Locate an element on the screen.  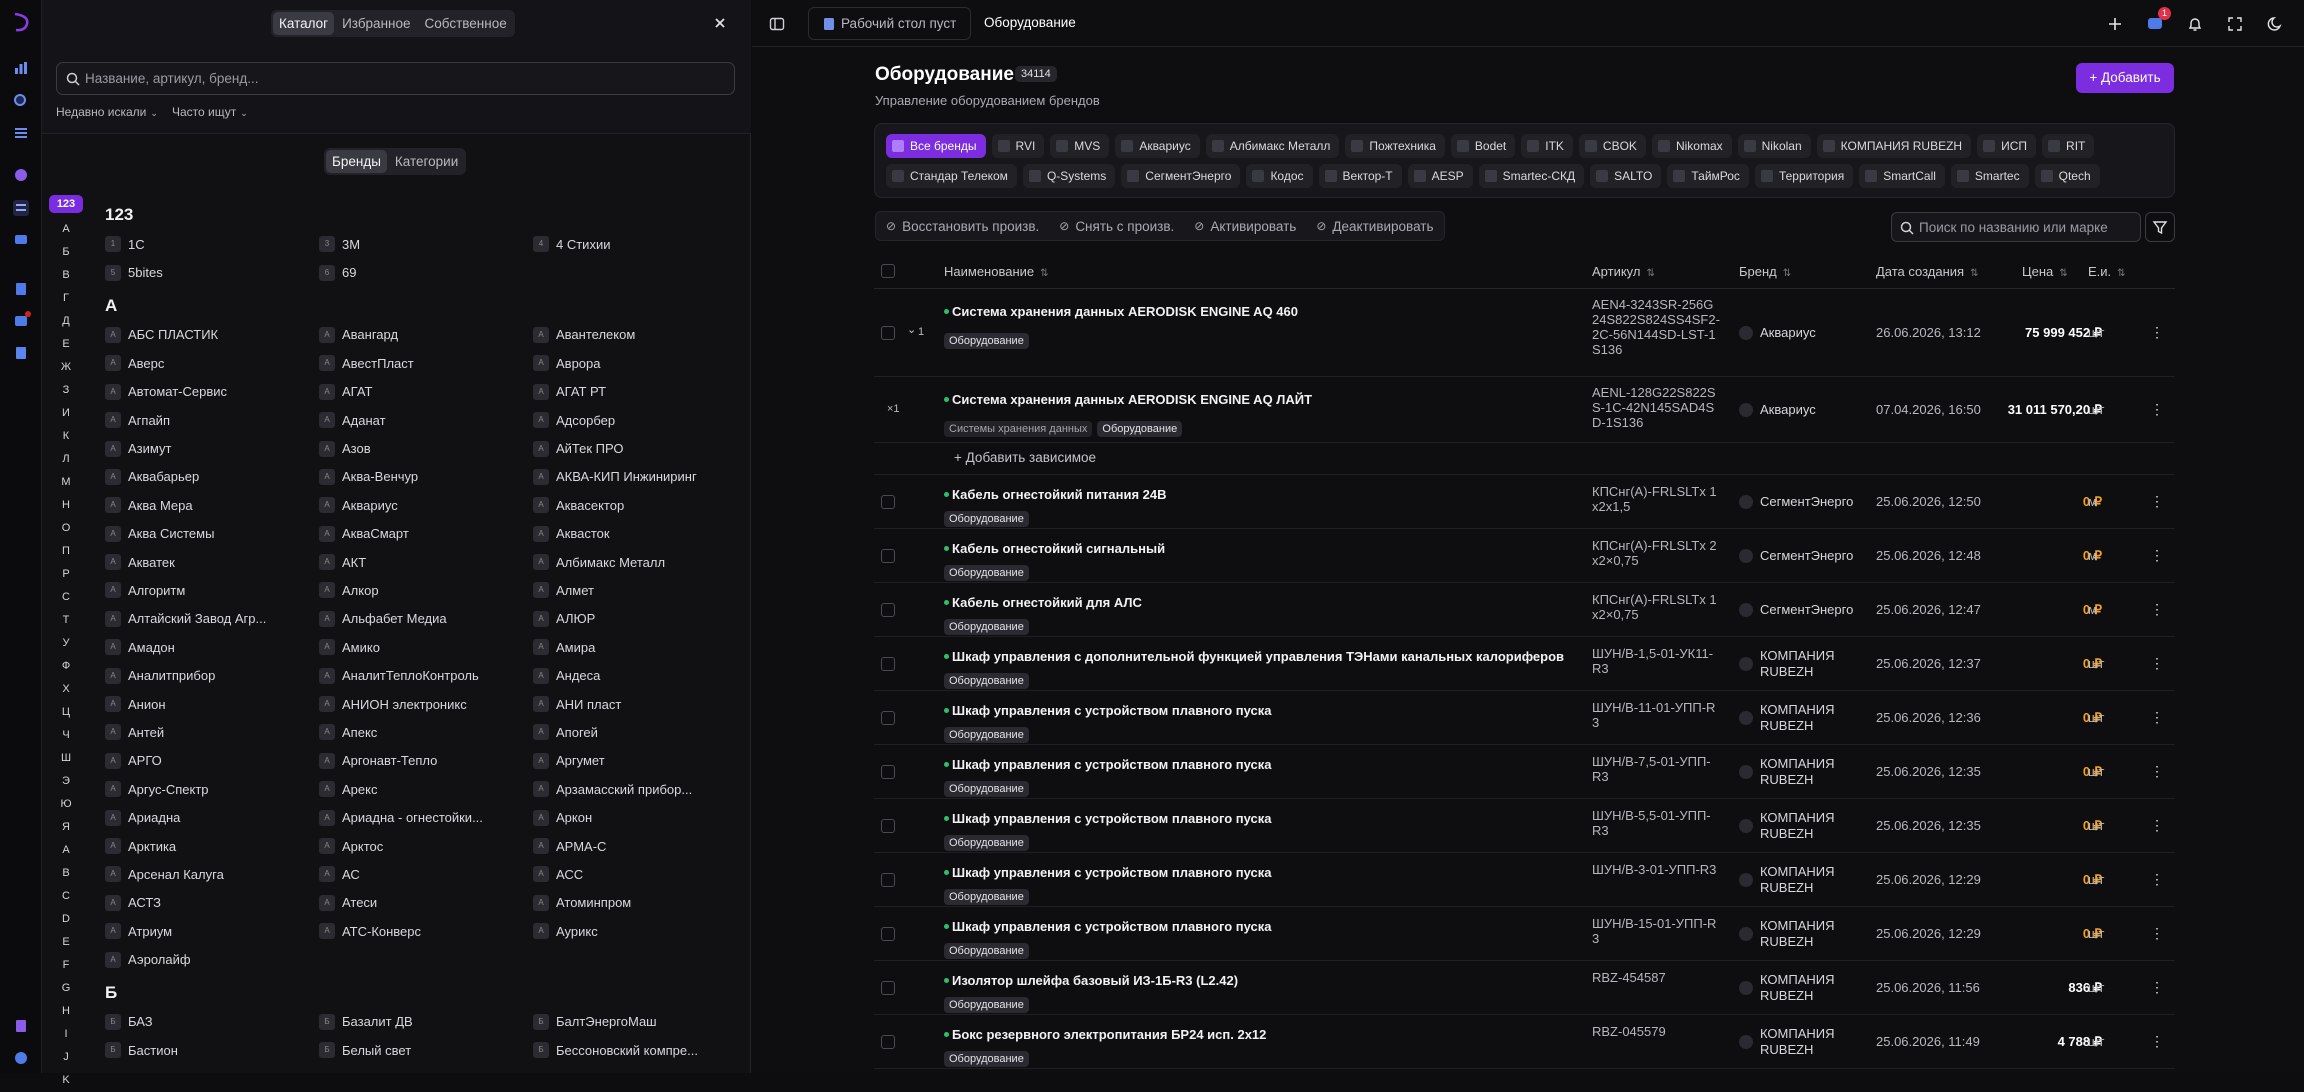
brand-item: А Амира is located at coordinates (639, 647).